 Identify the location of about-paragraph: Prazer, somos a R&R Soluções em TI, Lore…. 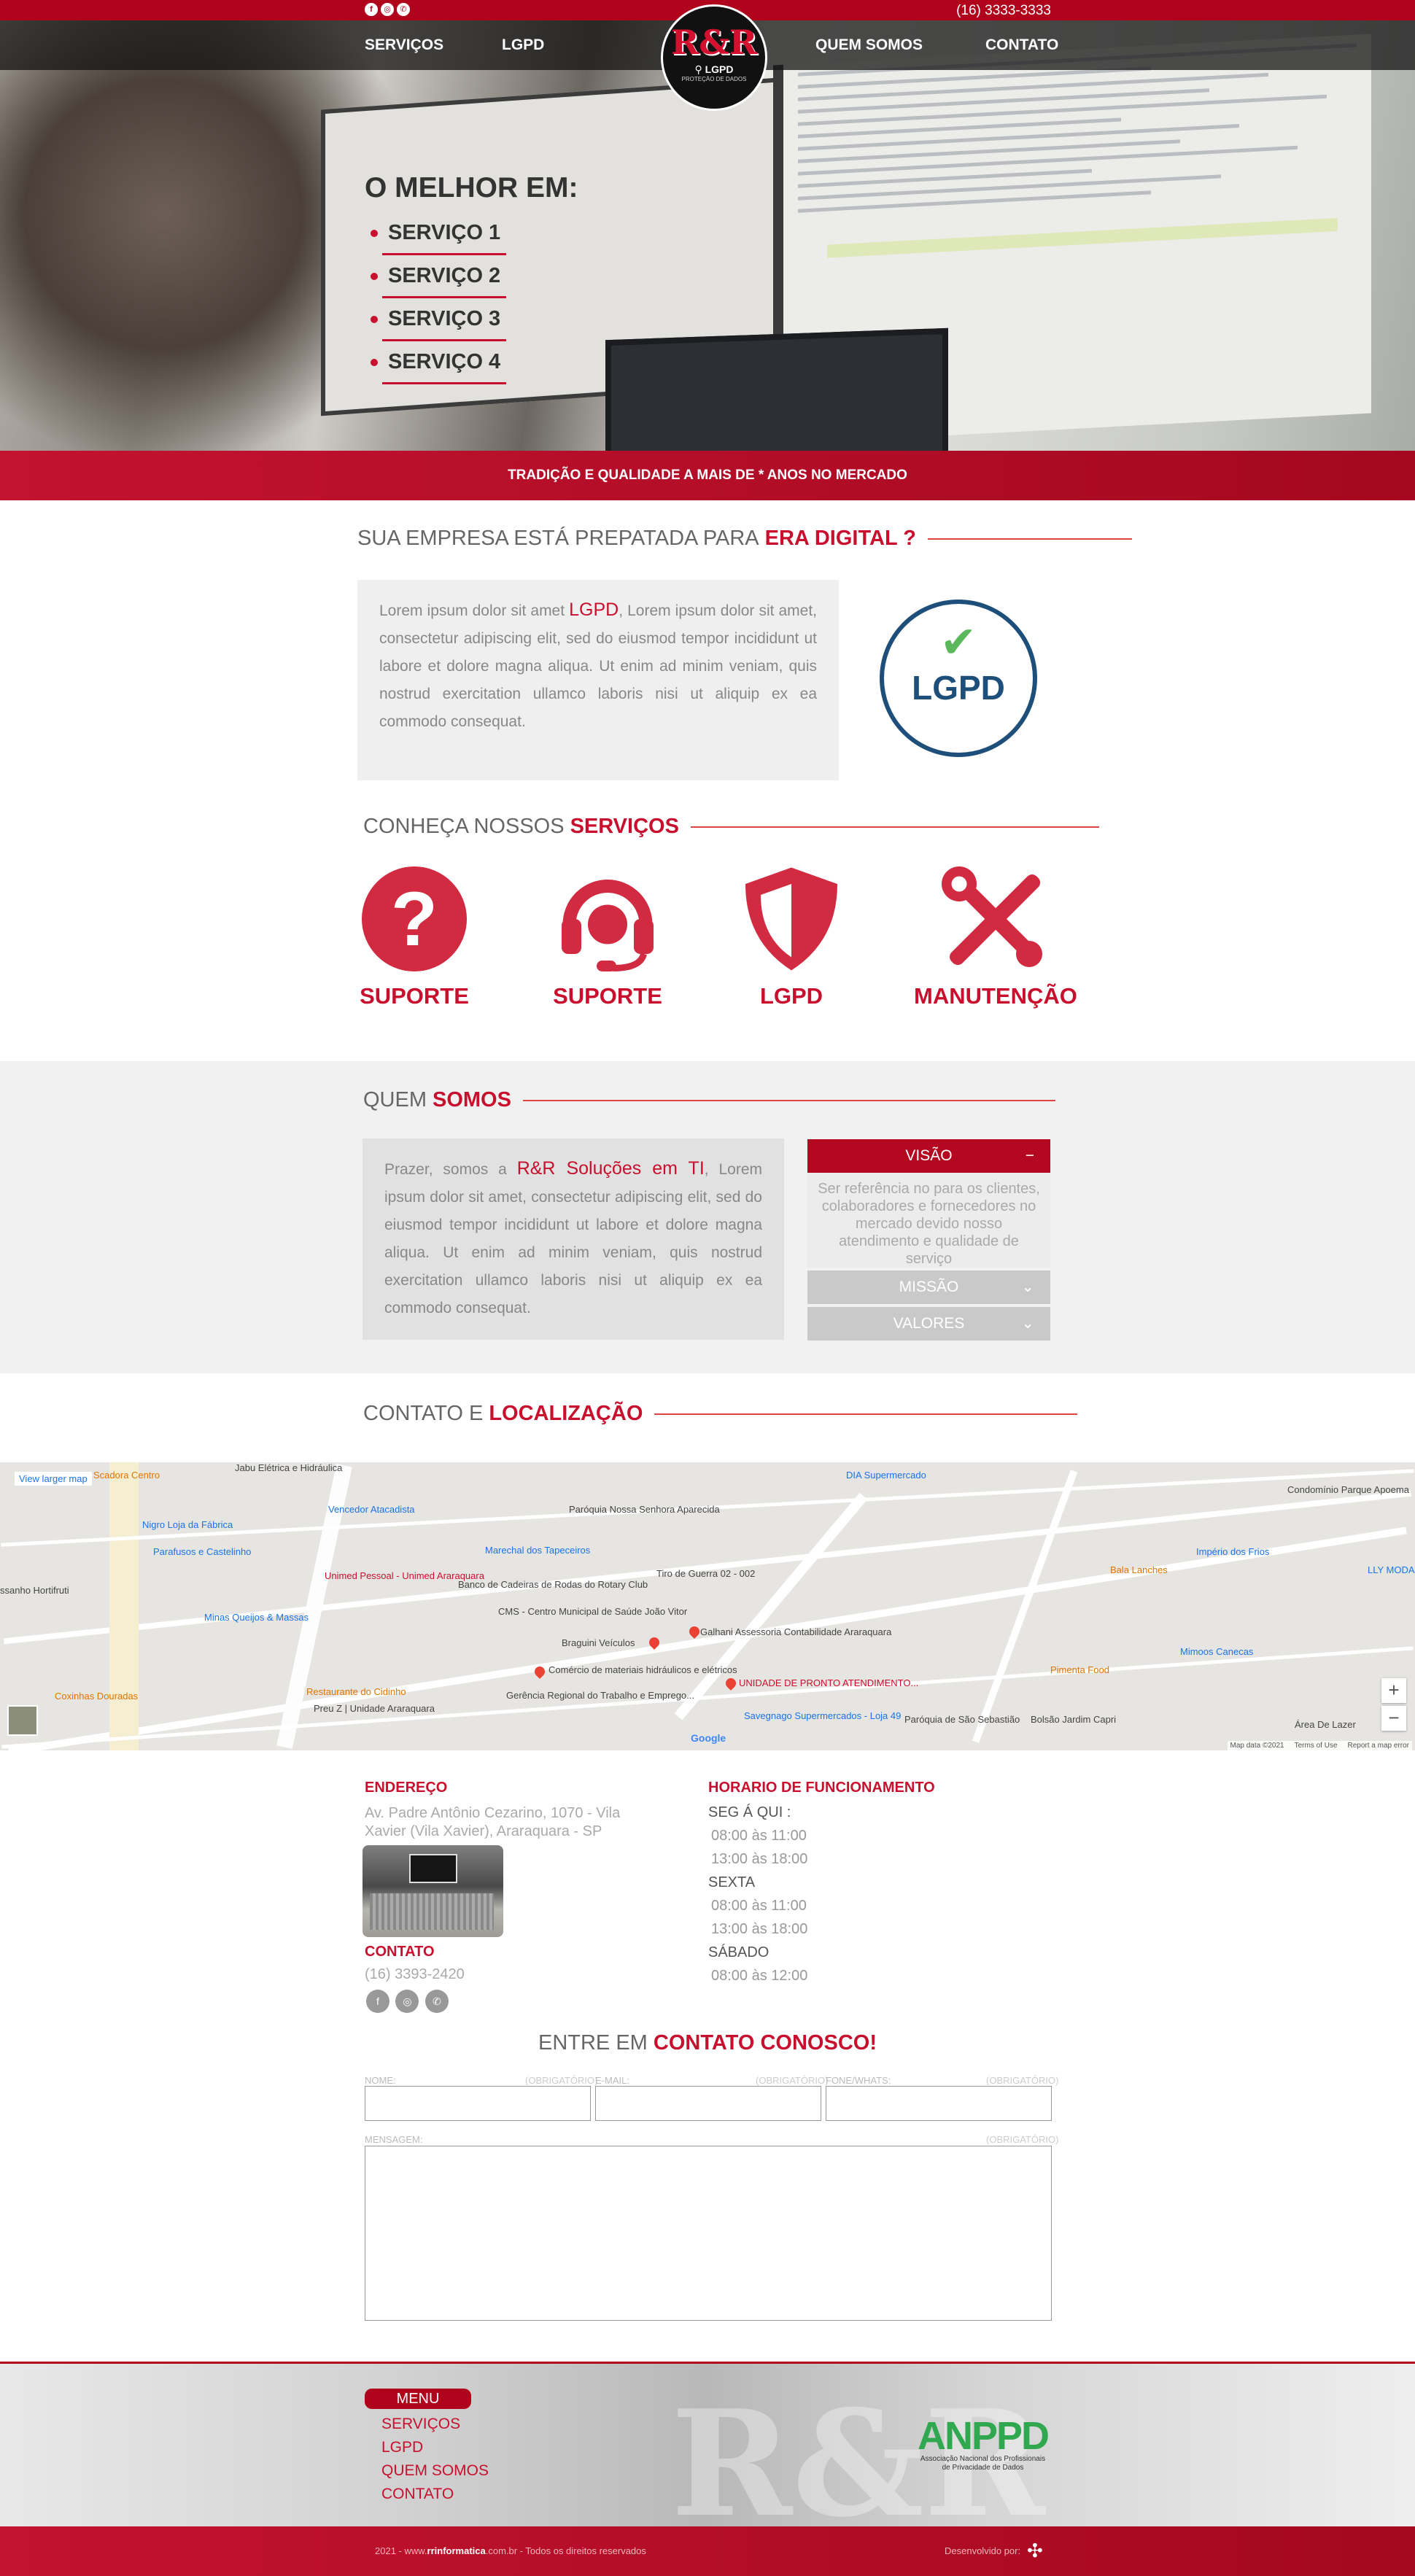
(573, 1237).